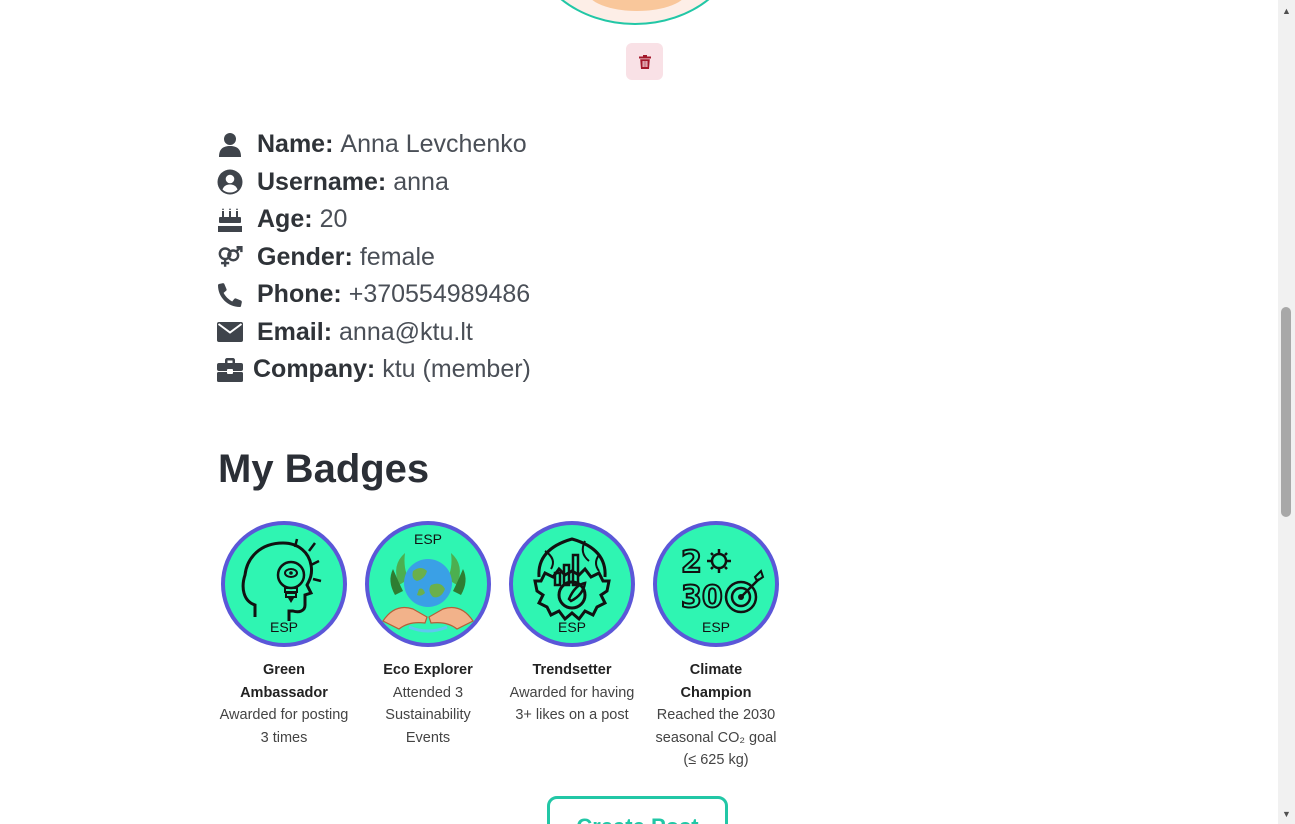 The image size is (1295, 824). I want to click on badge-description: Awarded for posting 3 times, so click(284, 726).